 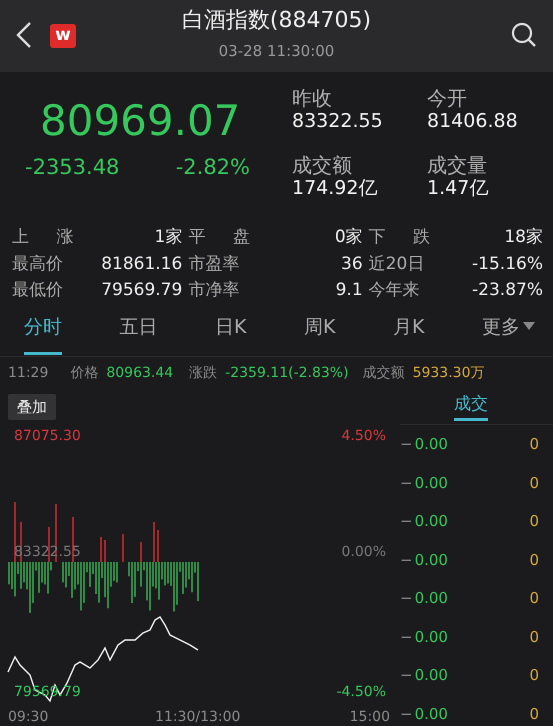 I want to click on chart-tab: 更多, so click(x=508, y=330).